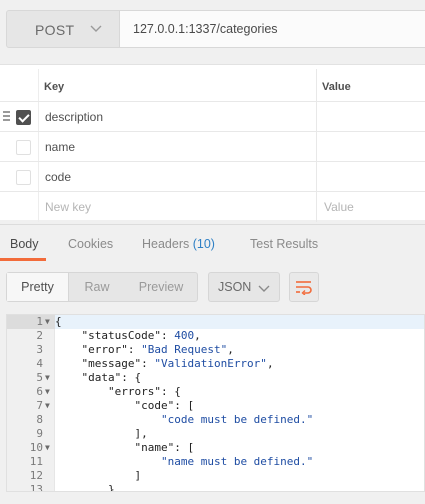 This screenshot has width=425, height=504. Describe the element at coordinates (161, 287) in the screenshot. I see `preview-button: Preview` at that location.